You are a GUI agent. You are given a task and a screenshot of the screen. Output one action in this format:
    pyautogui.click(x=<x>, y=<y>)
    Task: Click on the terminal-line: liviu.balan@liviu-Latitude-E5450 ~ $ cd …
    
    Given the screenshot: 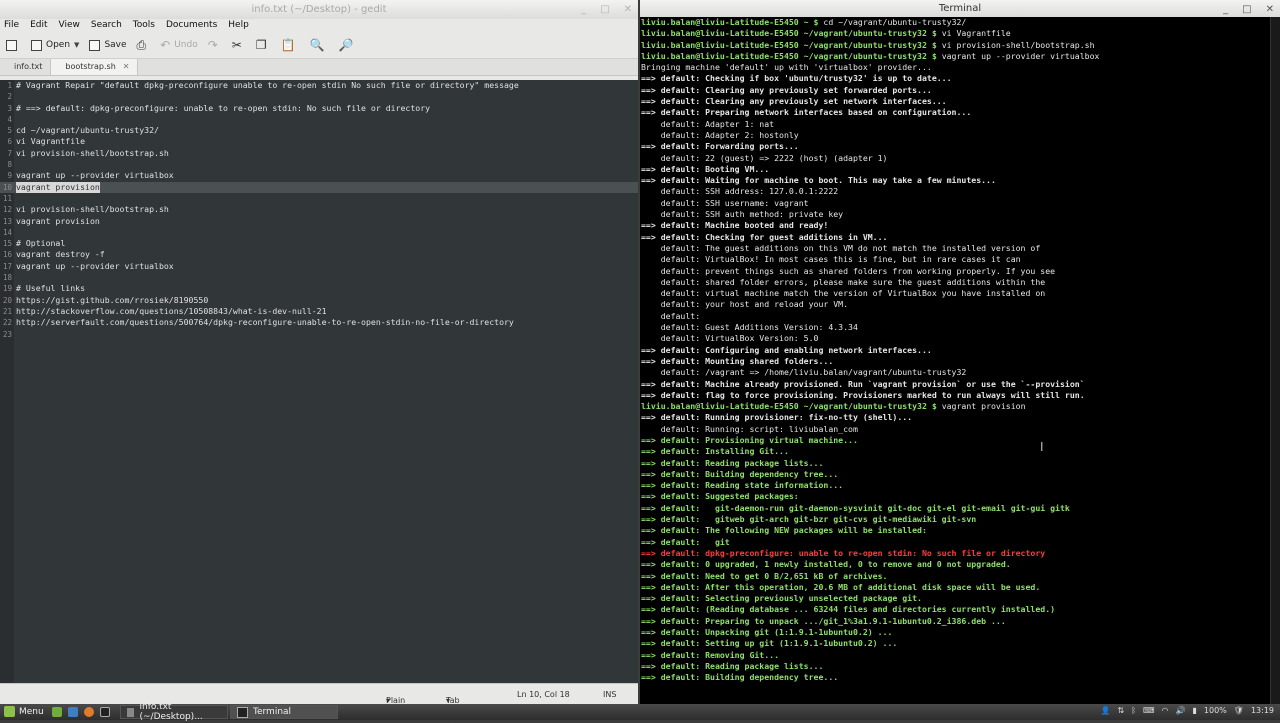 What is the action you would take?
    pyautogui.click(x=955, y=22)
    